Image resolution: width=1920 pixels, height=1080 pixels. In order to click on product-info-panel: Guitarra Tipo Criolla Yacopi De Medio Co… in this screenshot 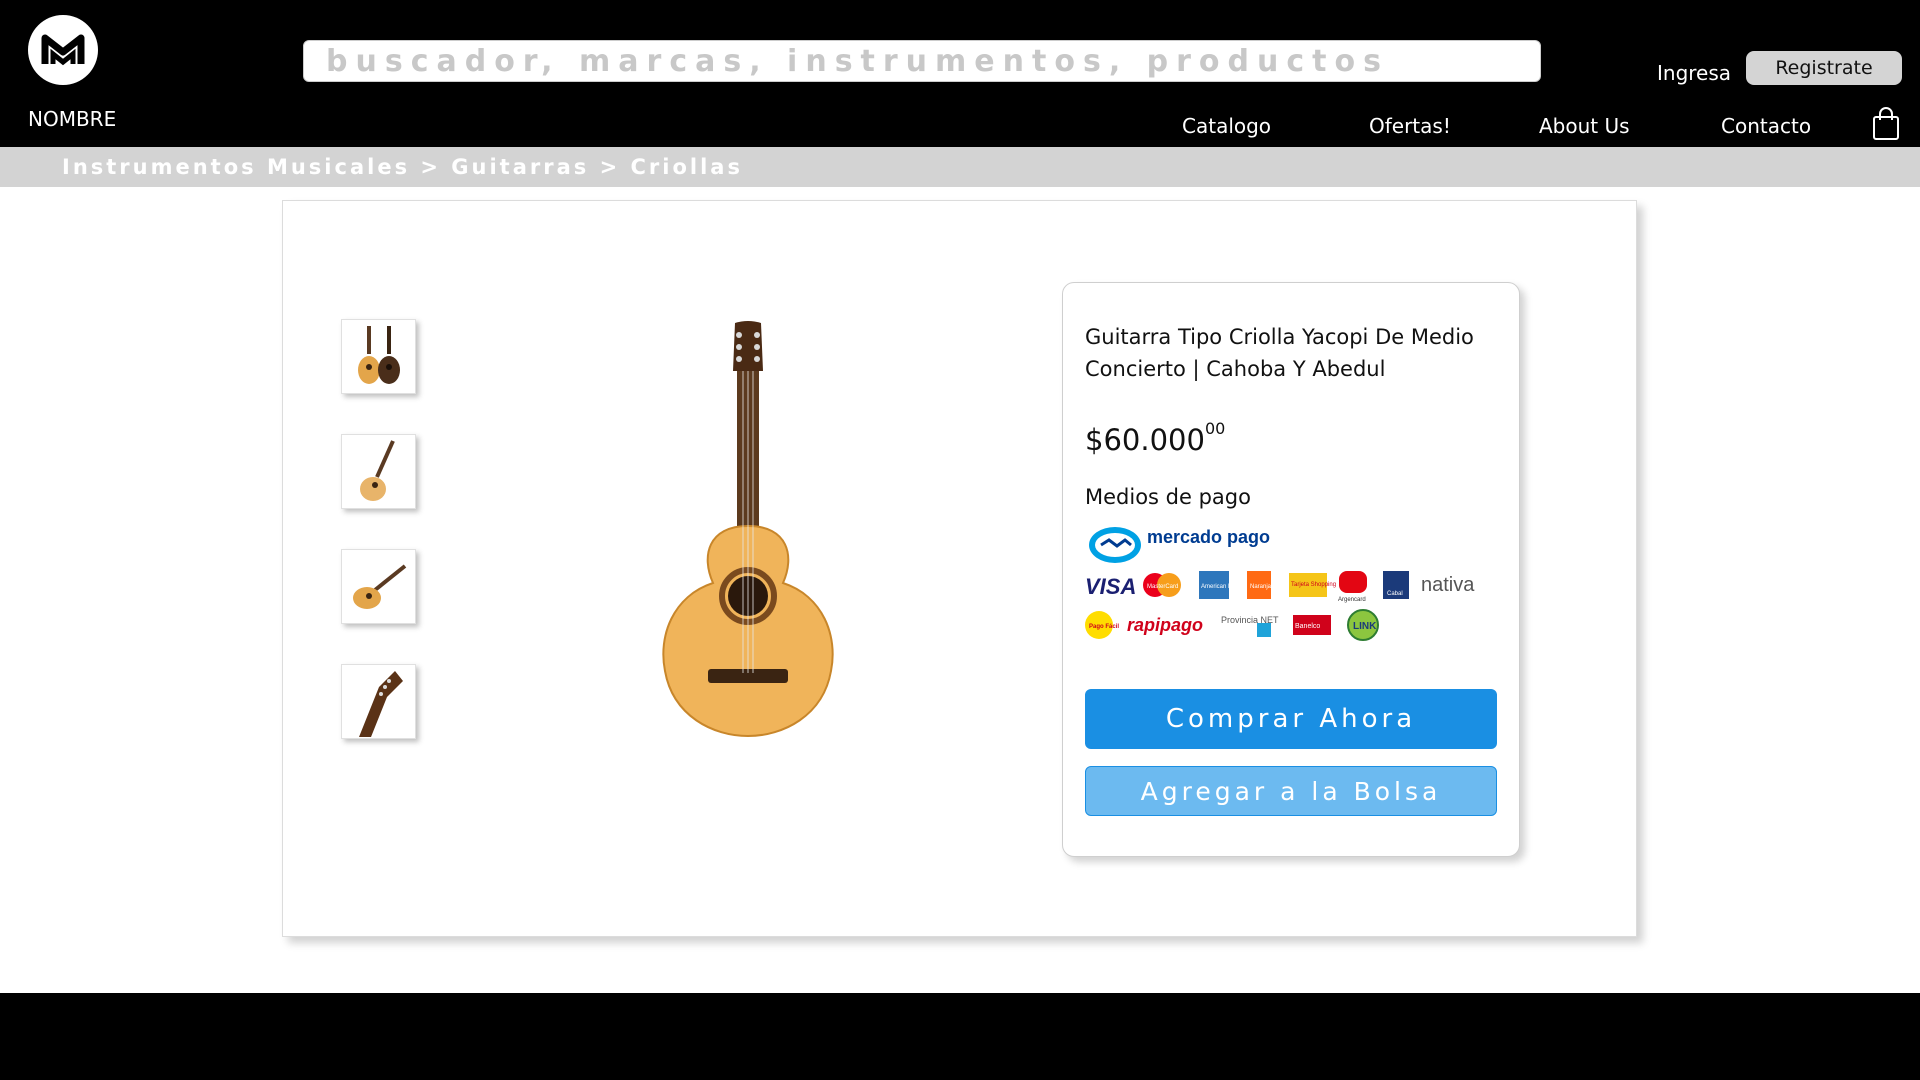, I will do `click(1291, 569)`.